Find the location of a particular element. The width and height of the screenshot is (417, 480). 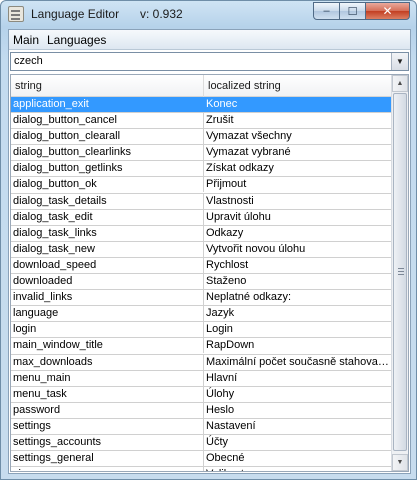

column-header-string: string is located at coordinates (107, 86).